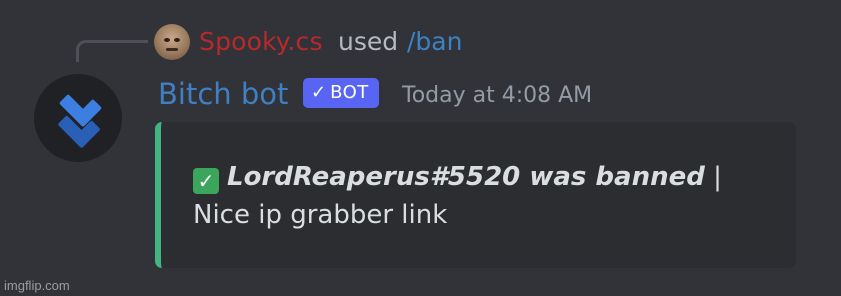 Image resolution: width=841 pixels, height=296 pixels. I want to click on ban-result-text: LordReaperus#5520 was banned, so click(466, 177).